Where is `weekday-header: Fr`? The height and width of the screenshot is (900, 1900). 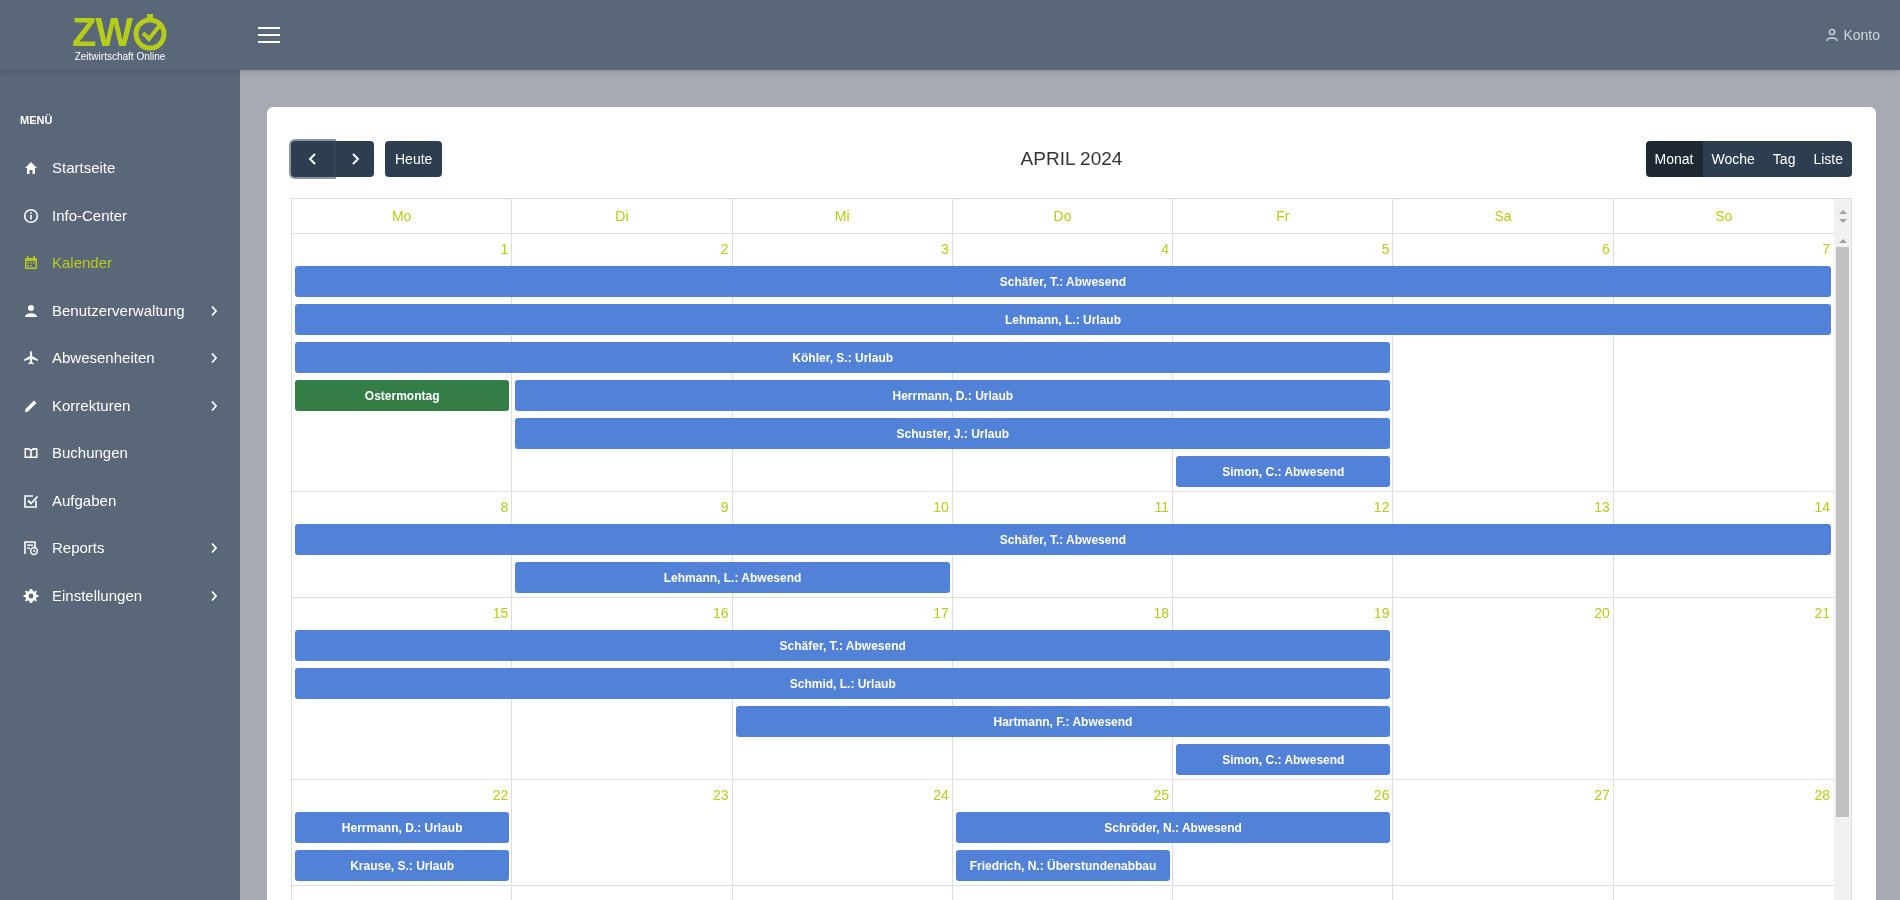 weekday-header: Fr is located at coordinates (1283, 216).